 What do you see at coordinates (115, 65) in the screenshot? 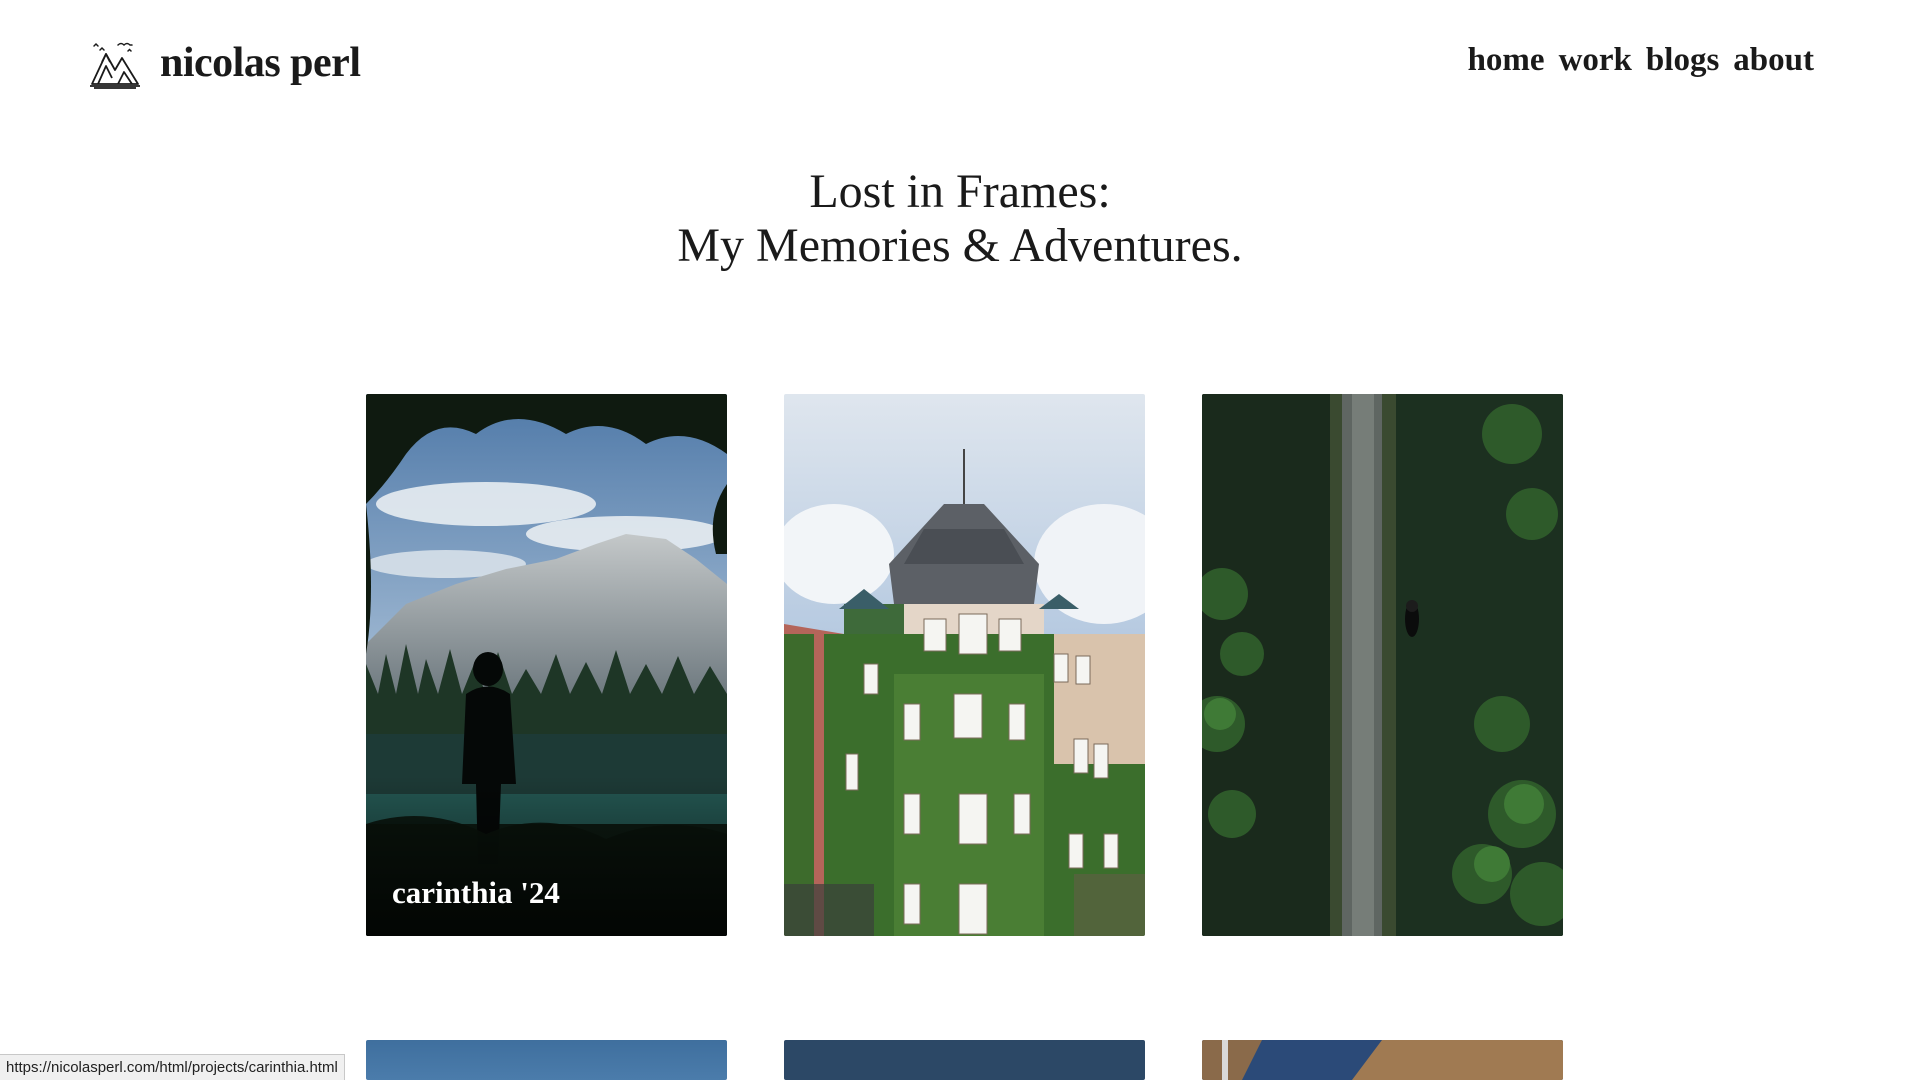
I see `mountains-logo-icon` at bounding box center [115, 65].